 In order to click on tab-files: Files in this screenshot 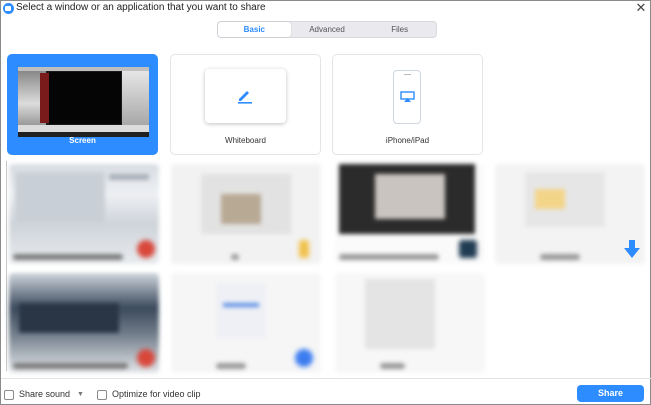, I will do `click(399, 29)`.